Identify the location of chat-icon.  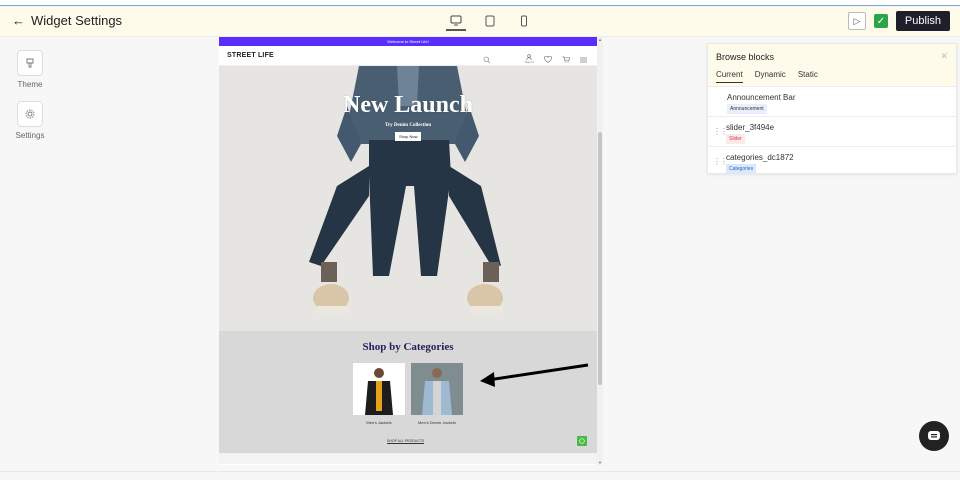
(934, 435).